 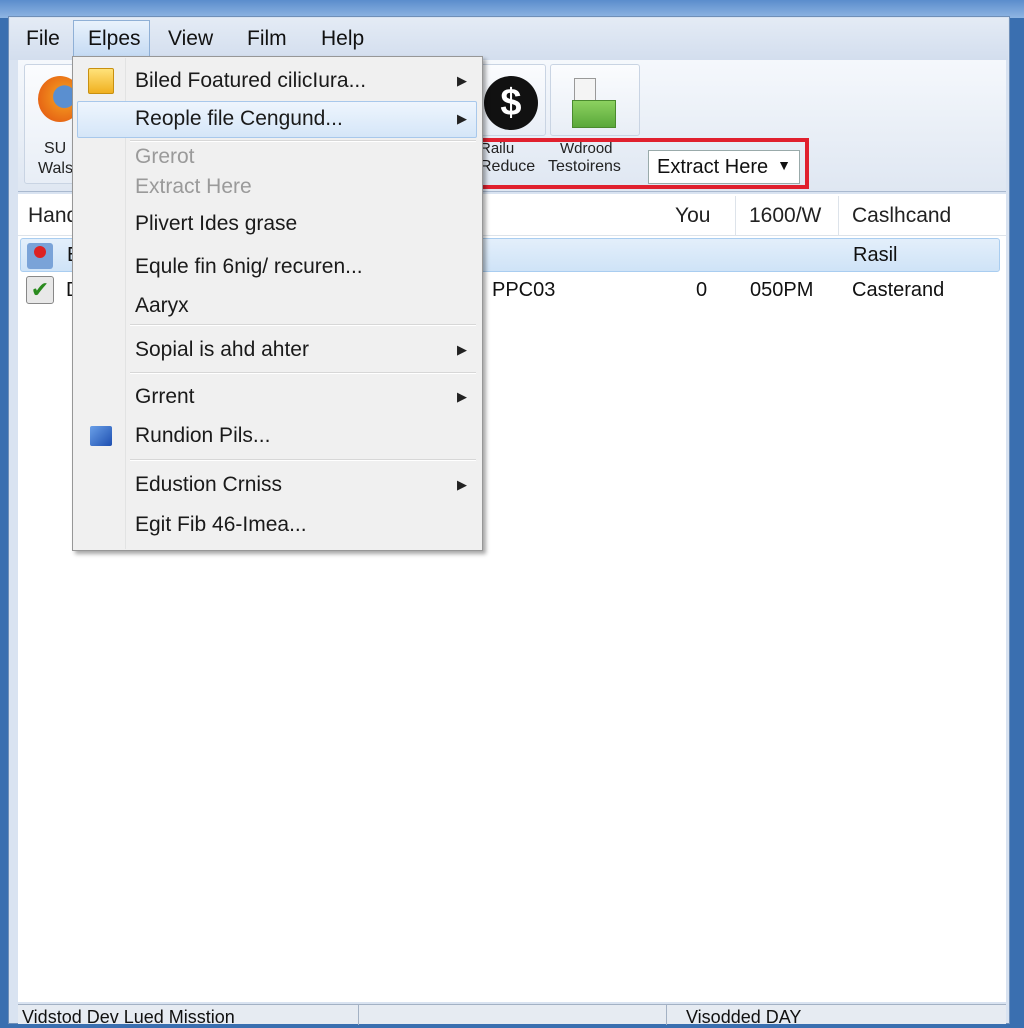 What do you see at coordinates (782, 290) in the screenshot?
I see `row-col4: 050PM` at bounding box center [782, 290].